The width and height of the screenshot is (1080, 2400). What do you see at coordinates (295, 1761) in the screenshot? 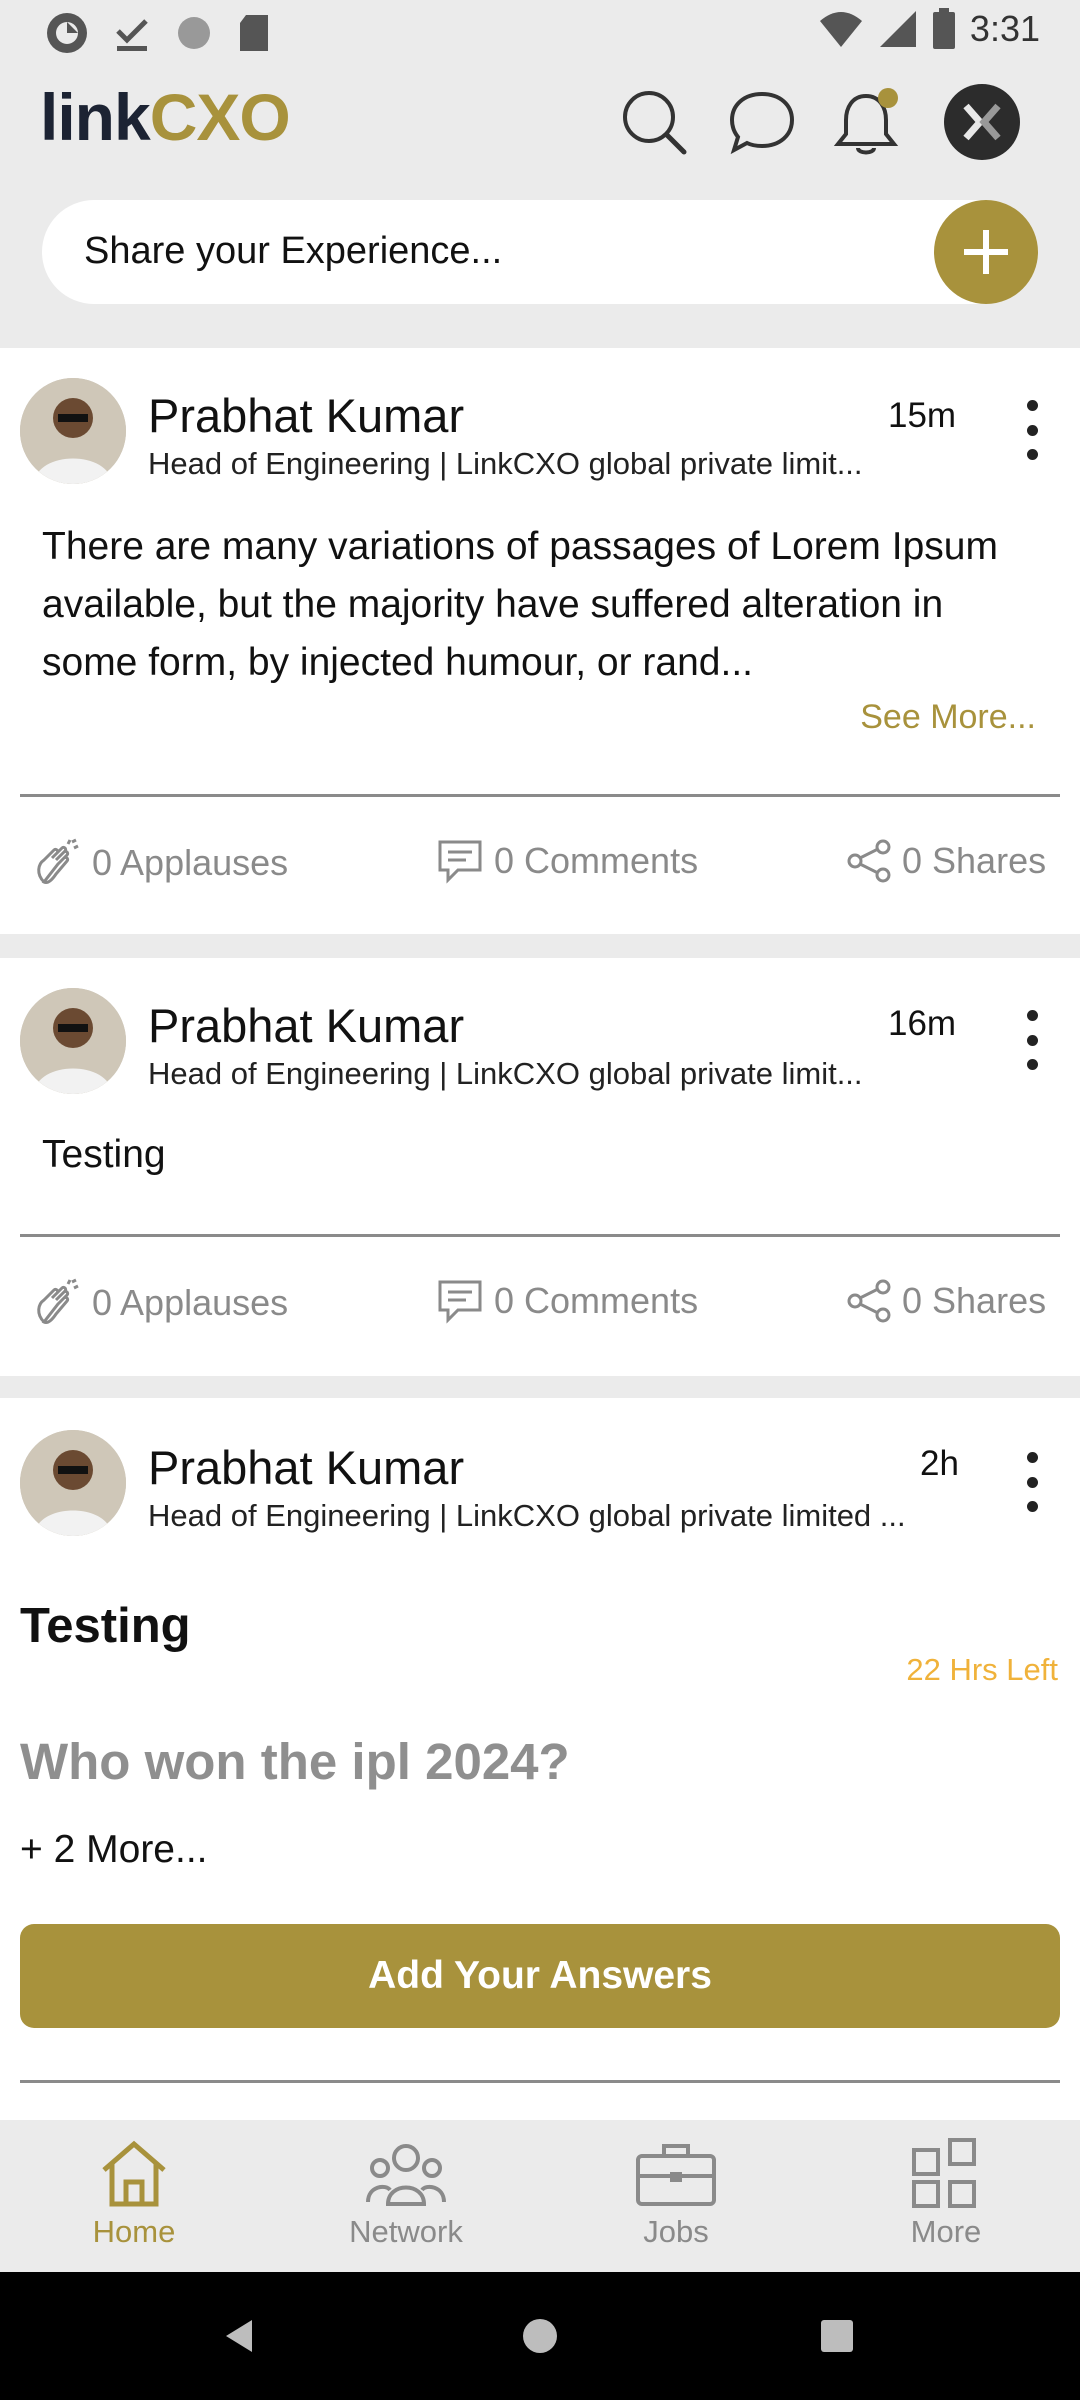
I see `poll-question: Who won the ipl 2024?` at bounding box center [295, 1761].